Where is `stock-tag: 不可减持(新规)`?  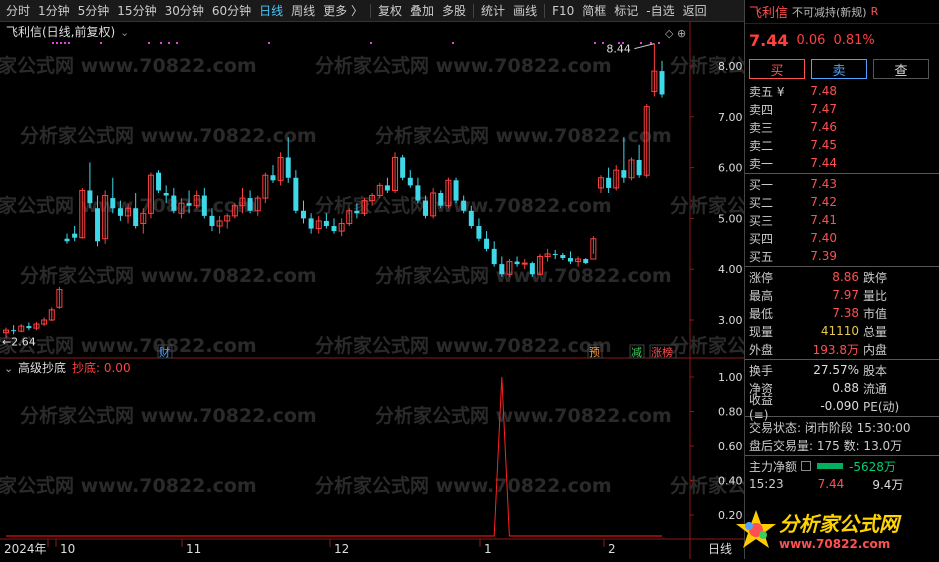
stock-tag: 不可减持(新规) is located at coordinates (829, 12).